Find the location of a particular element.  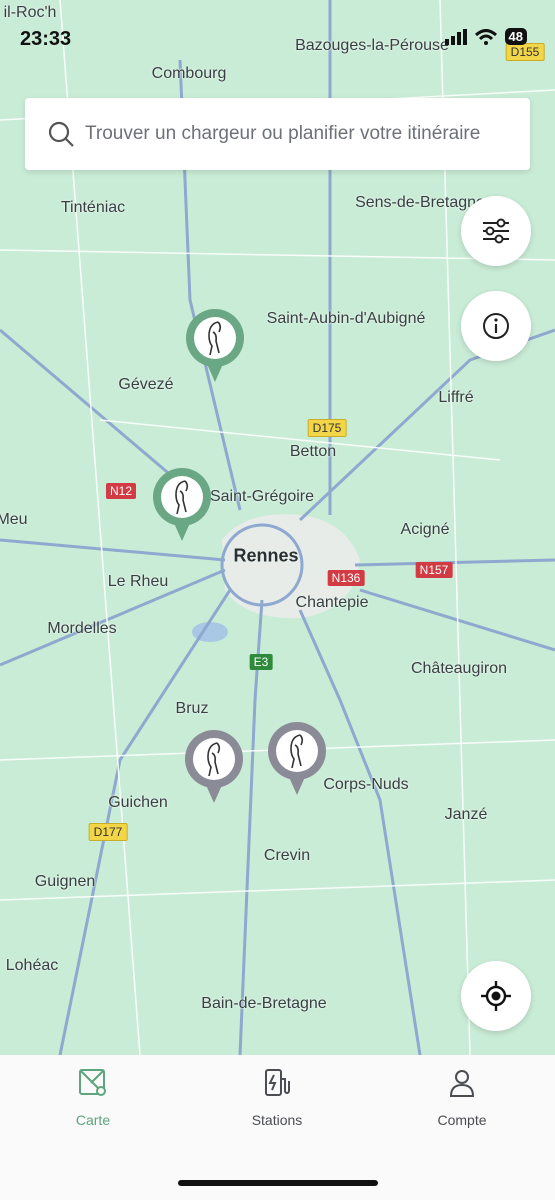

info-icon is located at coordinates (496, 326).